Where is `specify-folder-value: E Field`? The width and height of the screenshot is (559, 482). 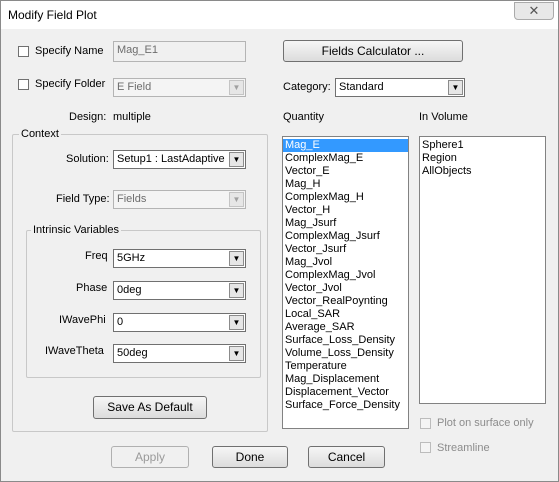
specify-folder-value: E Field is located at coordinates (134, 87).